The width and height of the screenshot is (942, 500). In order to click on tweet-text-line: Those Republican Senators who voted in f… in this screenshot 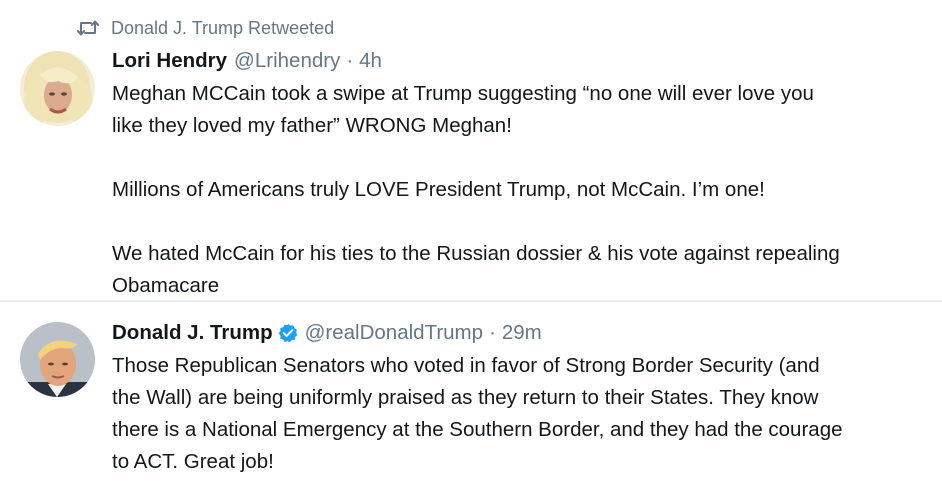, I will do `click(466, 365)`.